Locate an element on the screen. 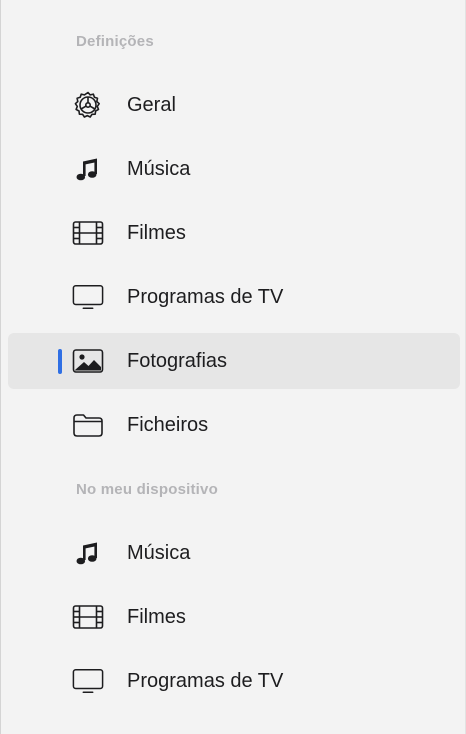 This screenshot has width=466, height=734. sidebar-item-programas-de-tv: Programas de TV is located at coordinates (234, 297).